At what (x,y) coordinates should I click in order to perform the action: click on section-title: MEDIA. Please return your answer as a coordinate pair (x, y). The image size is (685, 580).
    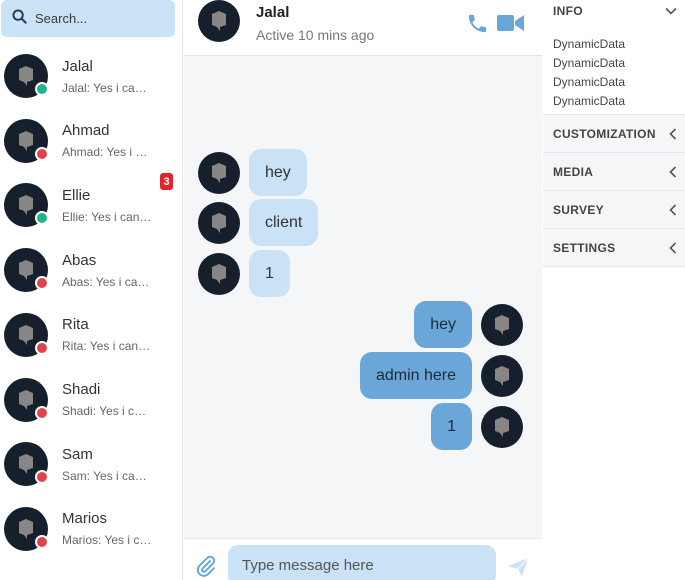
    Looking at the image, I should click on (573, 171).